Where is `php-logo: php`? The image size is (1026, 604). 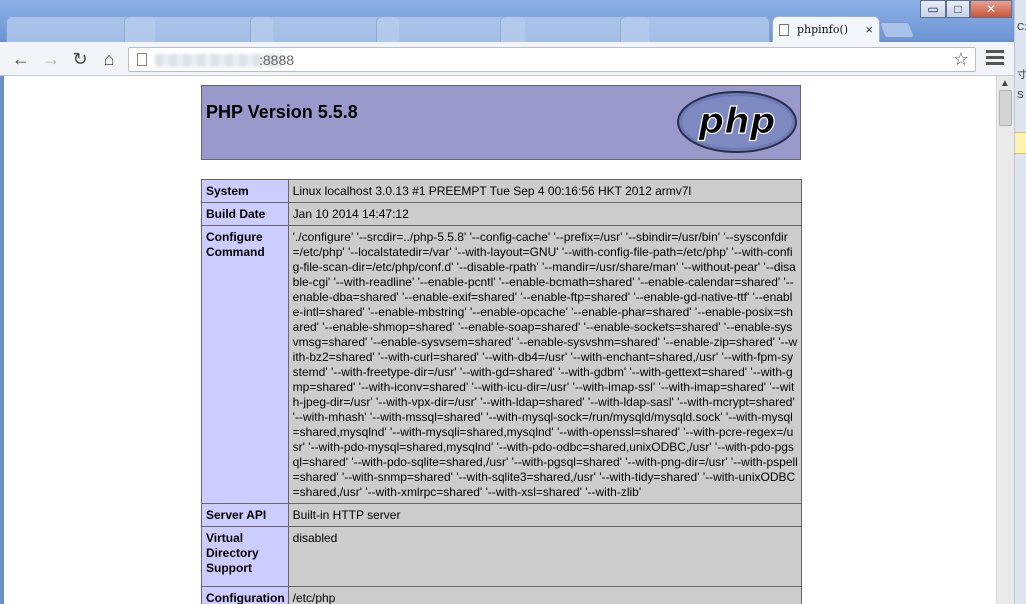 php-logo: php is located at coordinates (737, 122).